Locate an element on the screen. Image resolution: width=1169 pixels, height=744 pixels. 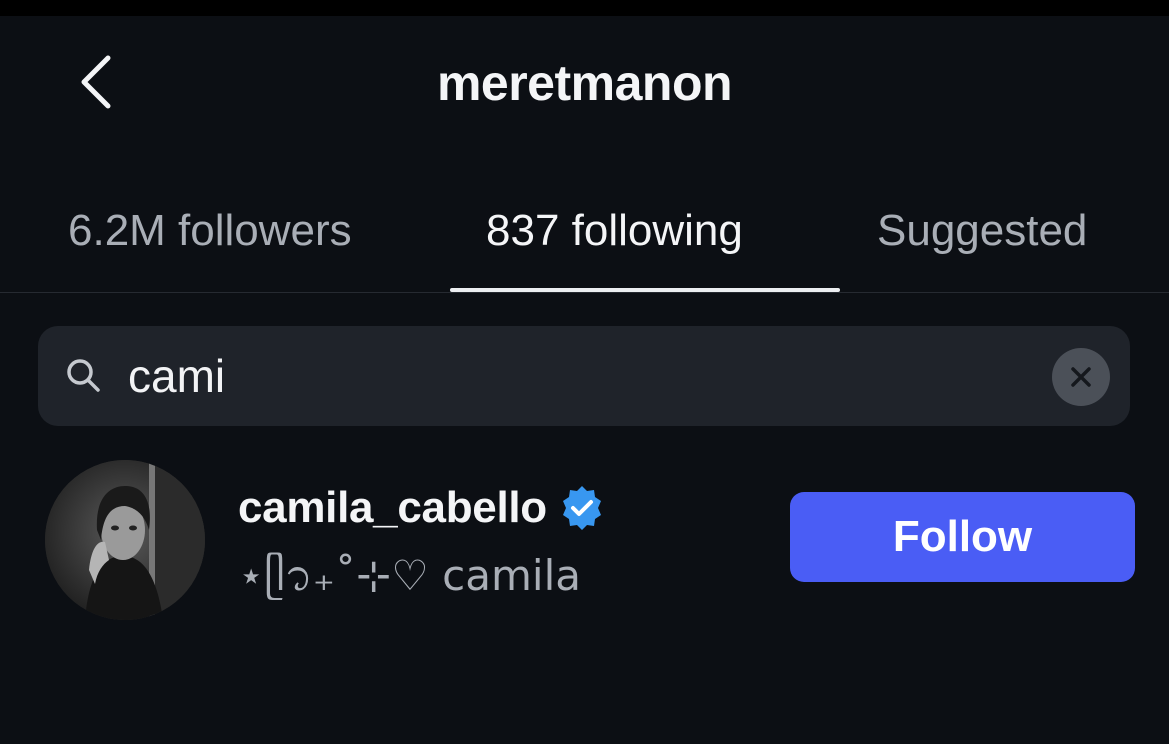
tab-suggested: Suggested is located at coordinates (982, 231).